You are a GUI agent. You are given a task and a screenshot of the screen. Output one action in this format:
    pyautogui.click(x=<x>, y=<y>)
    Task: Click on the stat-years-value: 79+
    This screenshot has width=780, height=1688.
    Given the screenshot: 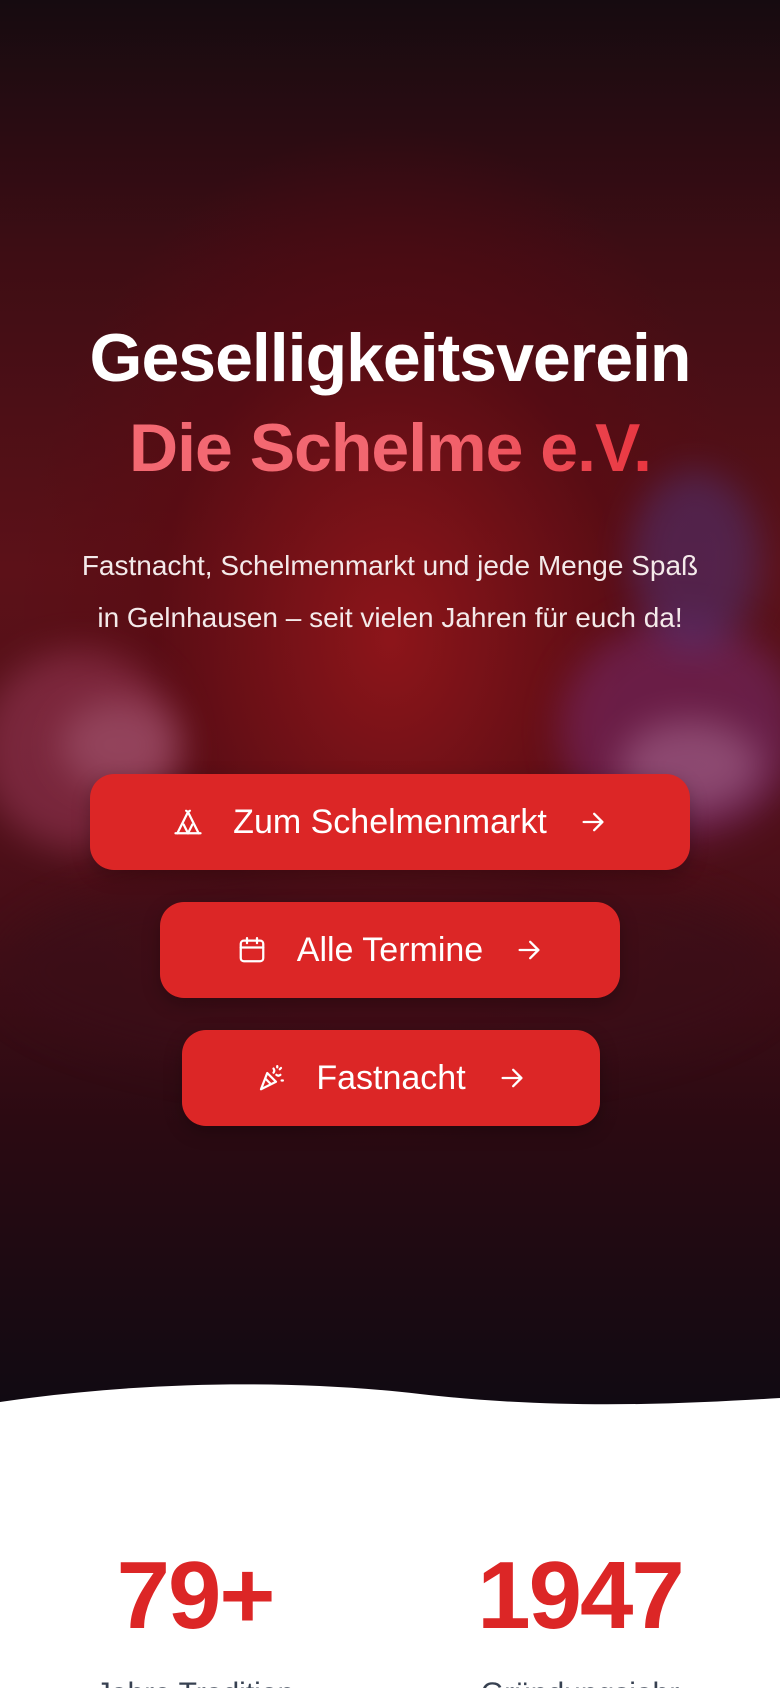 What is the action you would take?
    pyautogui.click(x=196, y=1595)
    